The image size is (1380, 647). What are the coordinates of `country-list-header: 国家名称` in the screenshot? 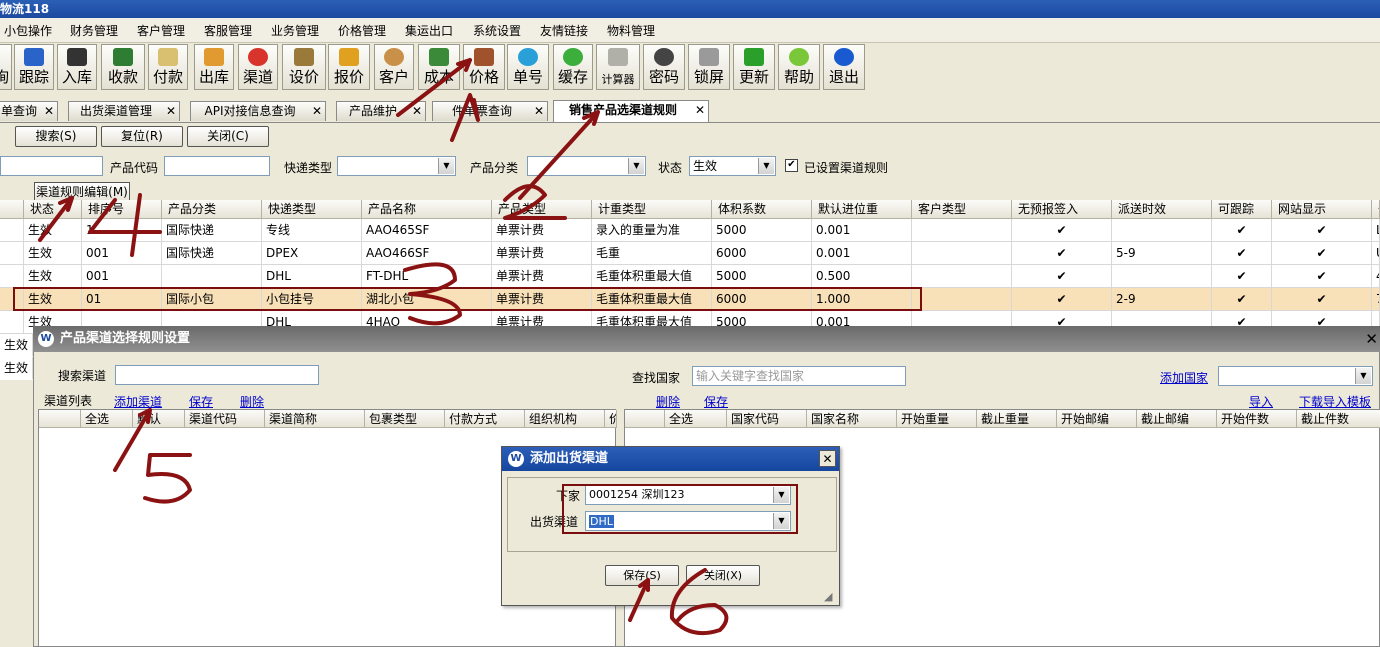 It's located at (852, 419).